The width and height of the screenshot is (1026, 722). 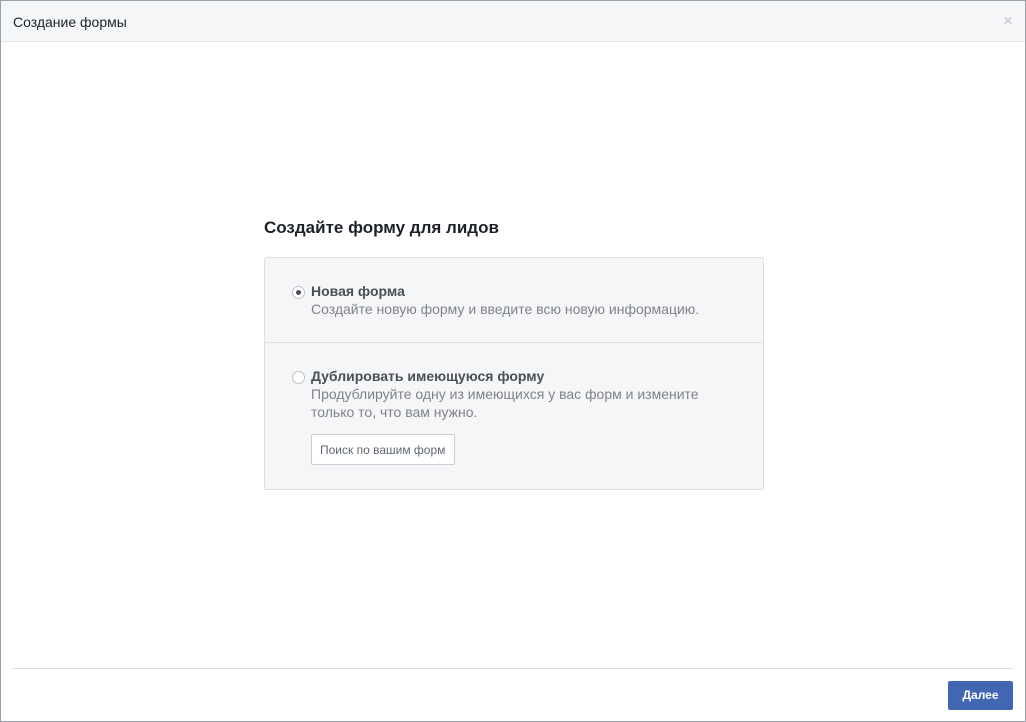 What do you see at coordinates (383, 449) in the screenshot?
I see `search-forms-input` at bounding box center [383, 449].